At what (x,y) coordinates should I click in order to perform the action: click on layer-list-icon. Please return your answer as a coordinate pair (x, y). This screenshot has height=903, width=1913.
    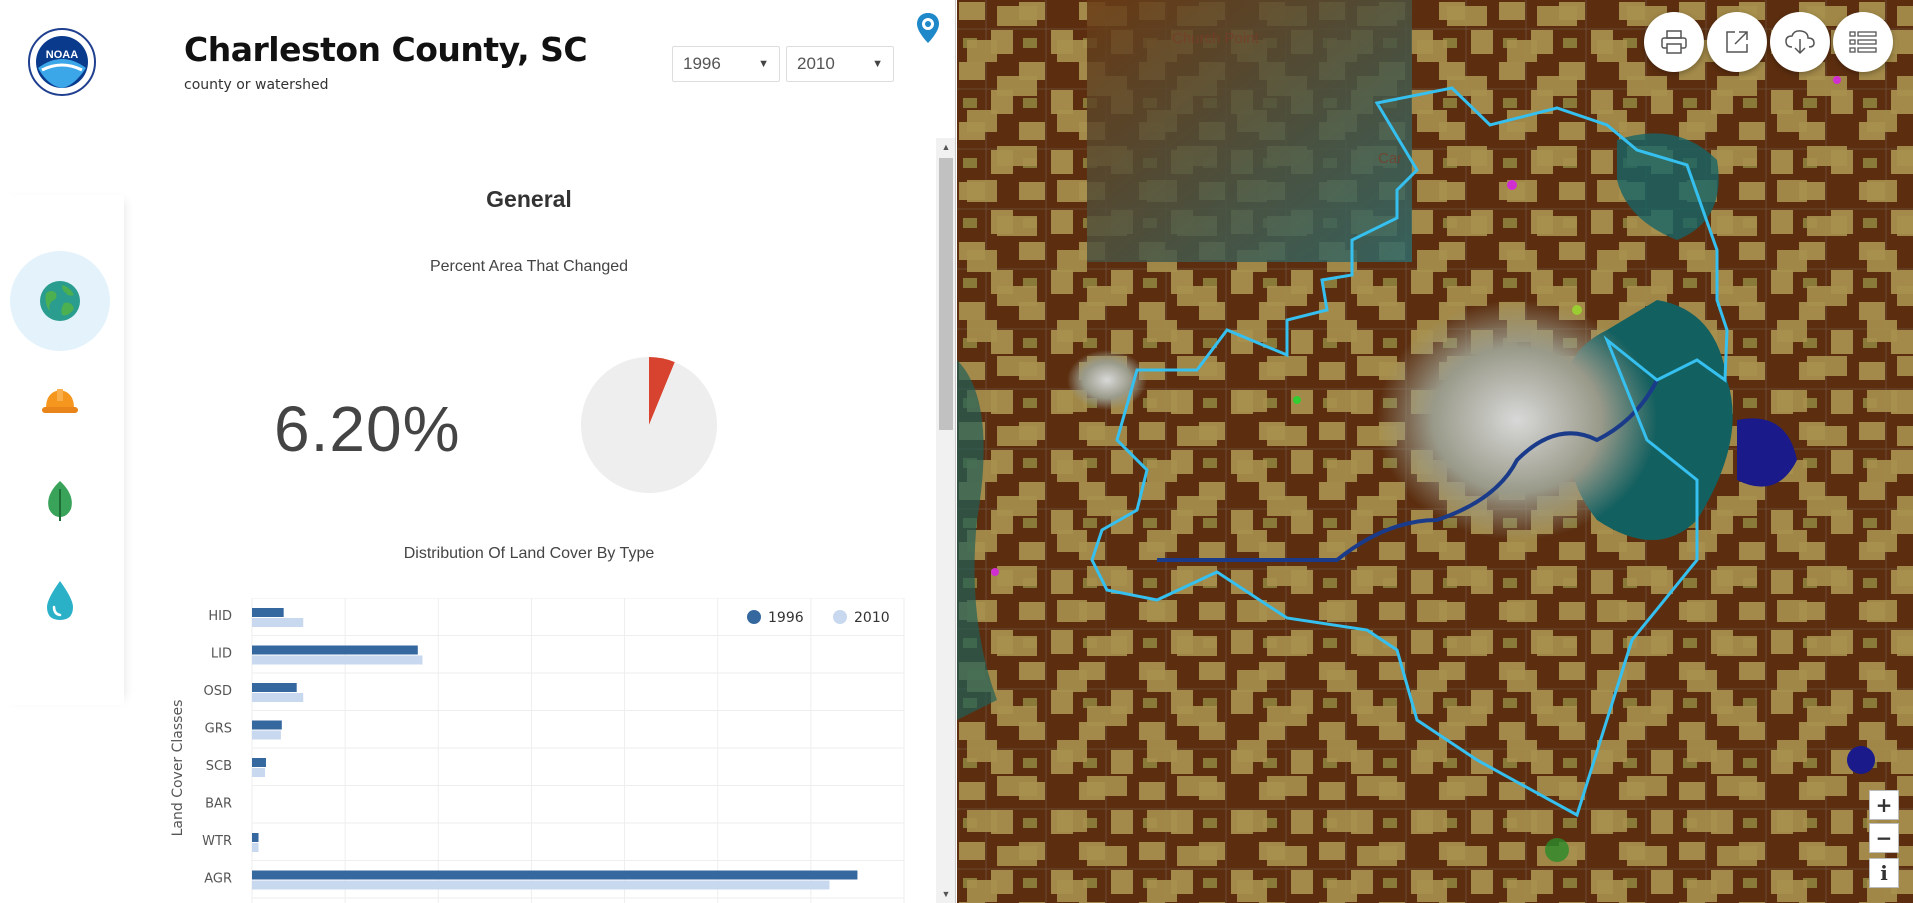
    Looking at the image, I should click on (1863, 42).